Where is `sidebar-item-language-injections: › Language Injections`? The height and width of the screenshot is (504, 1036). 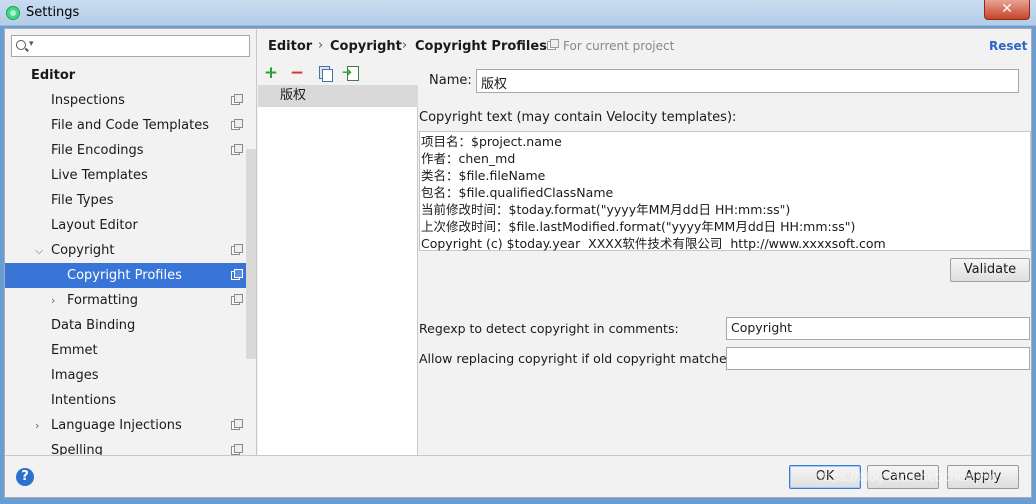
sidebar-item-language-injections: › Language Injections is located at coordinates (125, 425).